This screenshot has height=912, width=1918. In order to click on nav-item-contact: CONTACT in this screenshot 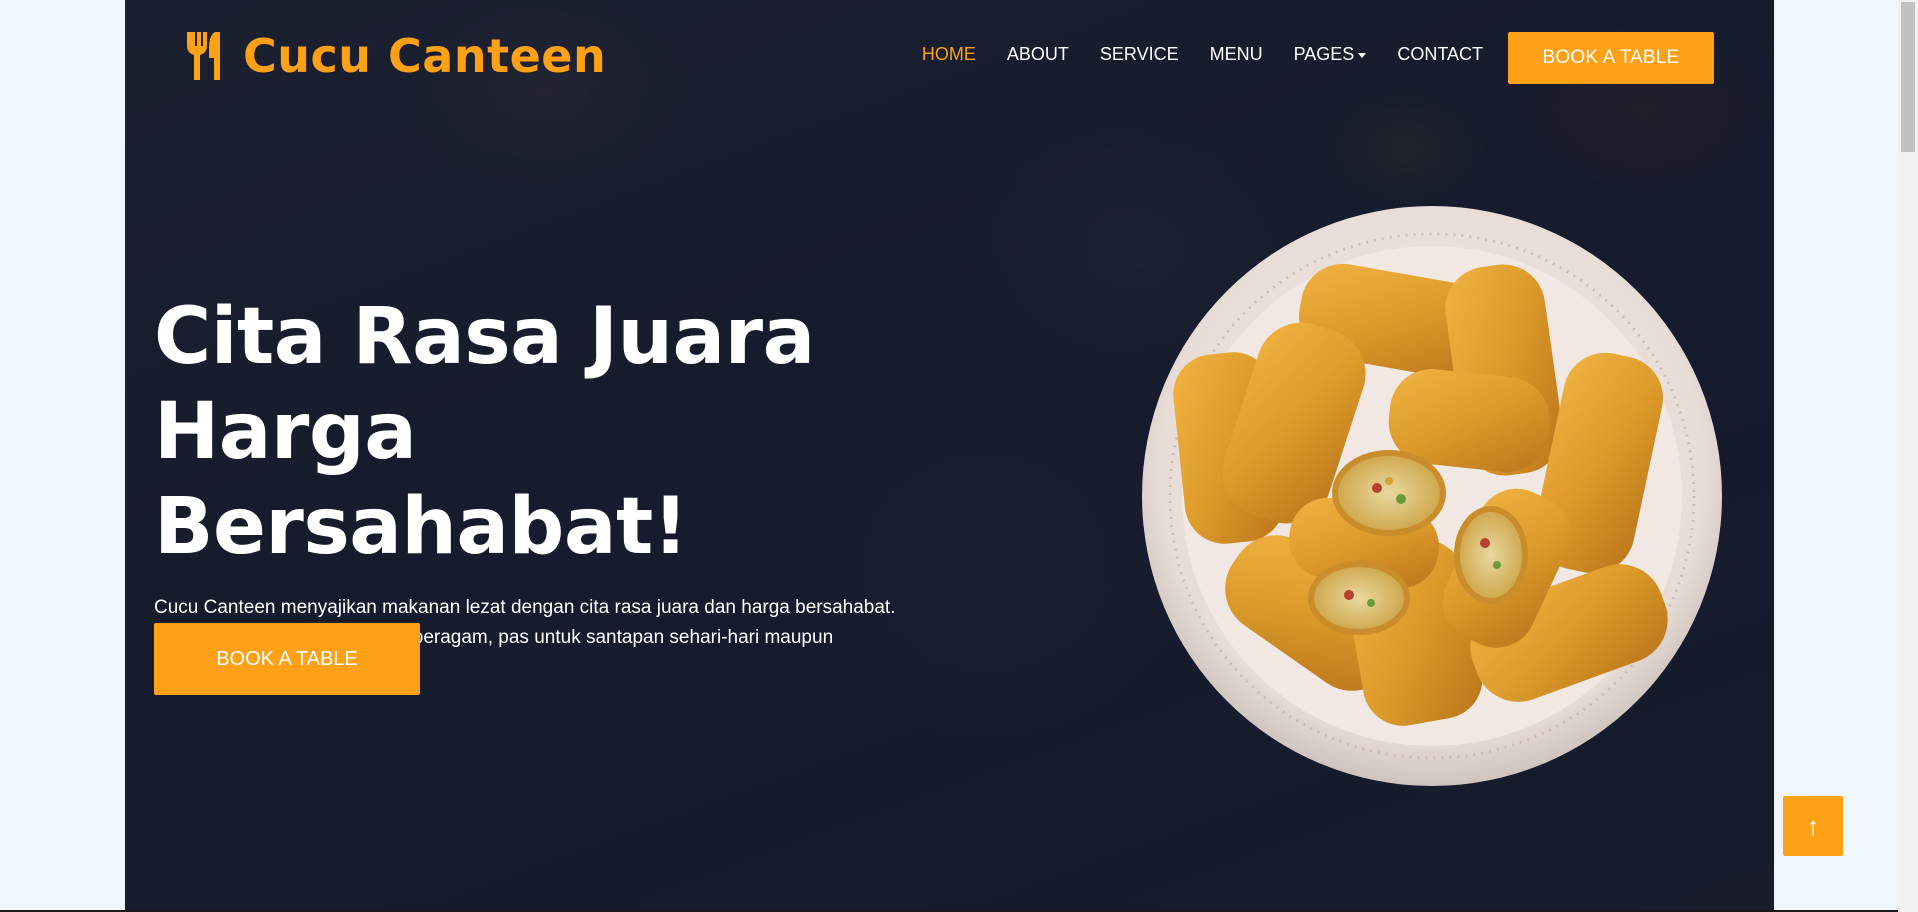, I will do `click(1440, 54)`.